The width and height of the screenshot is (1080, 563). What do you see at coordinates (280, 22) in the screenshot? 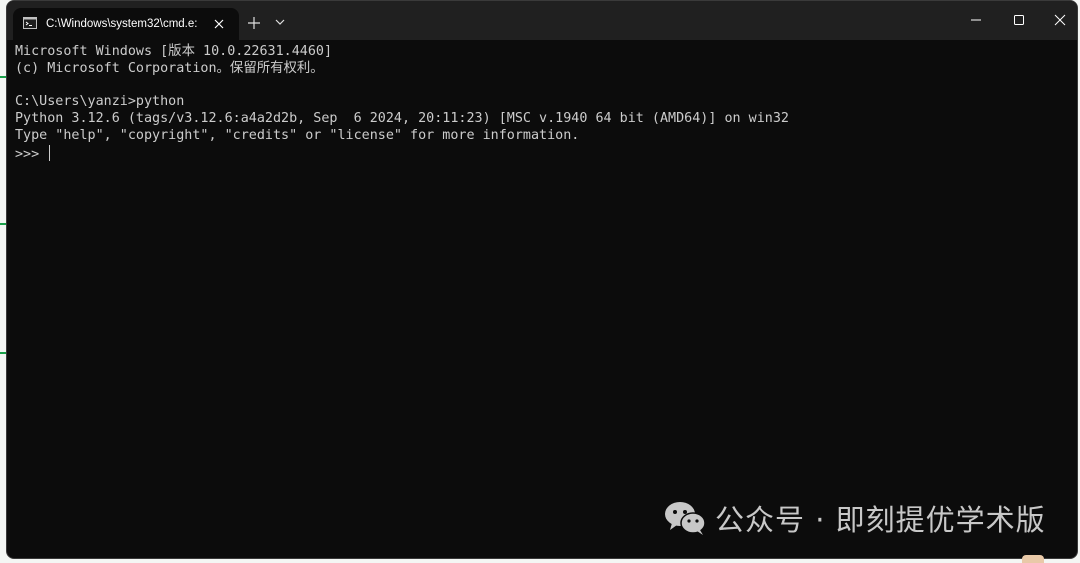
I see `chevron-down-icon` at bounding box center [280, 22].